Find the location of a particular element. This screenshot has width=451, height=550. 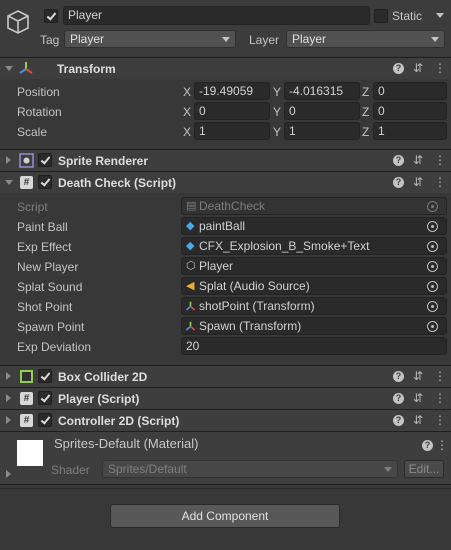

position-y-field: -4.016315 is located at coordinates (322, 91).